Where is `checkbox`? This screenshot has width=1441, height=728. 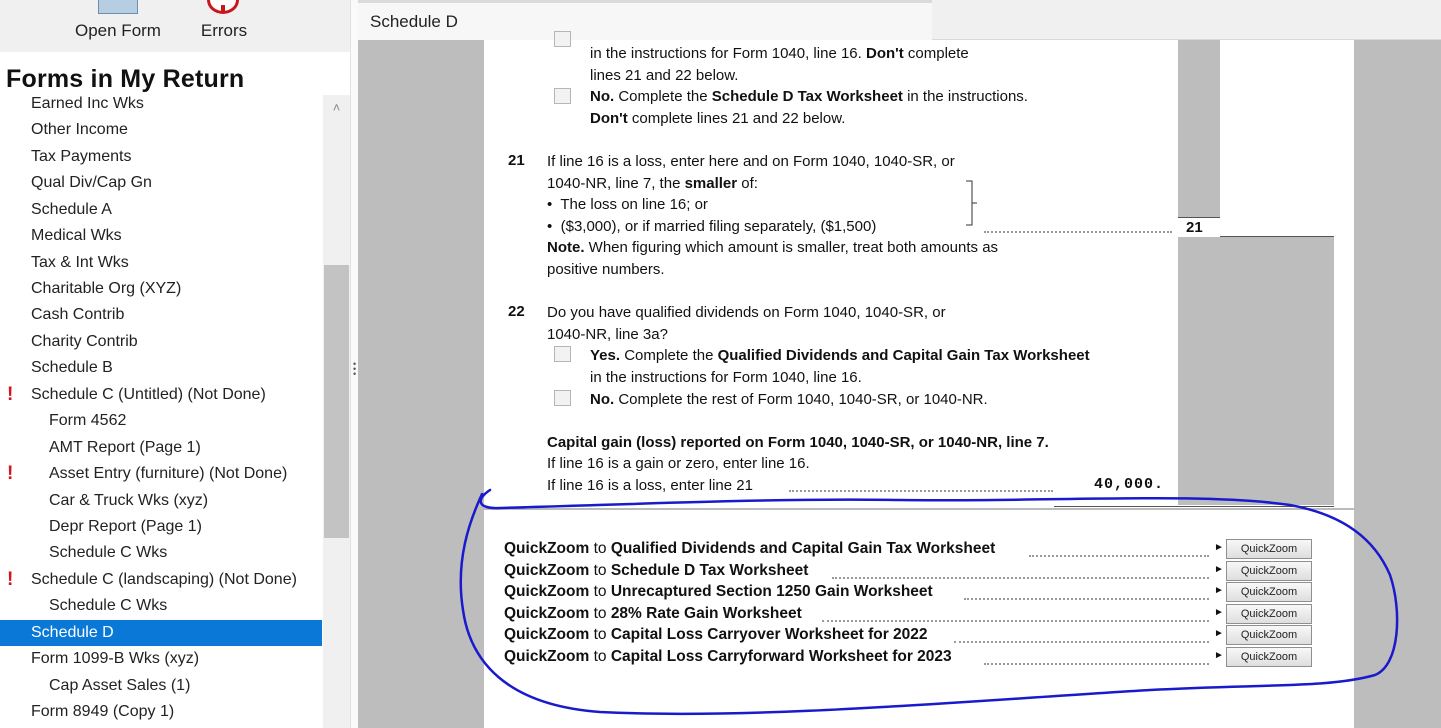 checkbox is located at coordinates (562, 39).